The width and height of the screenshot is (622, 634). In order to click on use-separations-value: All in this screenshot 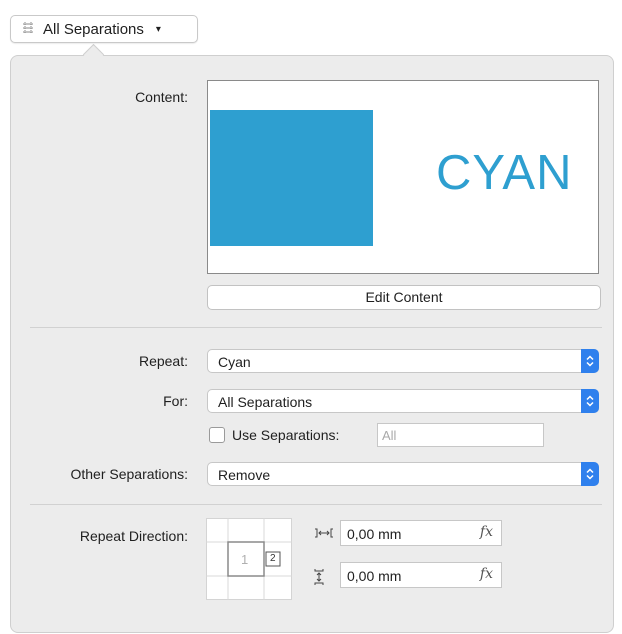, I will do `click(389, 435)`.